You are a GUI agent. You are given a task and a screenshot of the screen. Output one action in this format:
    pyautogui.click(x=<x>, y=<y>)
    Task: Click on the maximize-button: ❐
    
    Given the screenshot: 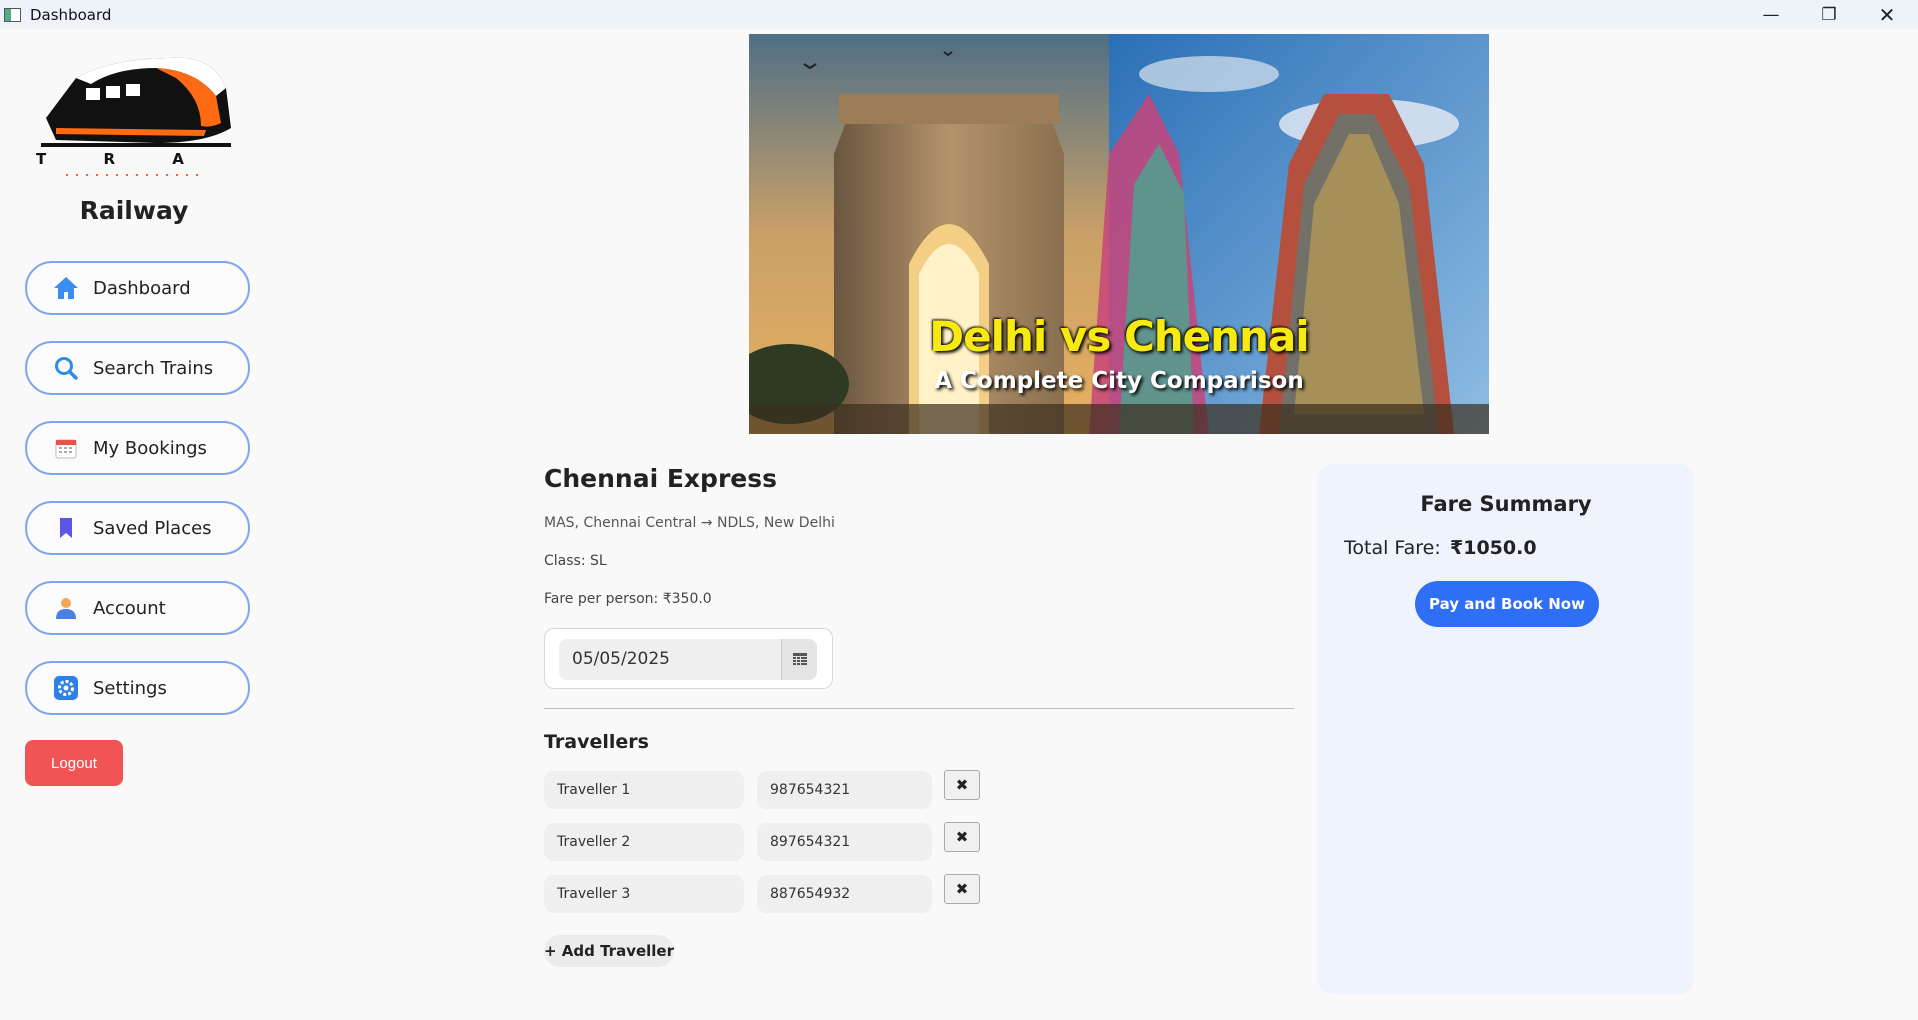 What is the action you would take?
    pyautogui.click(x=1829, y=14)
    